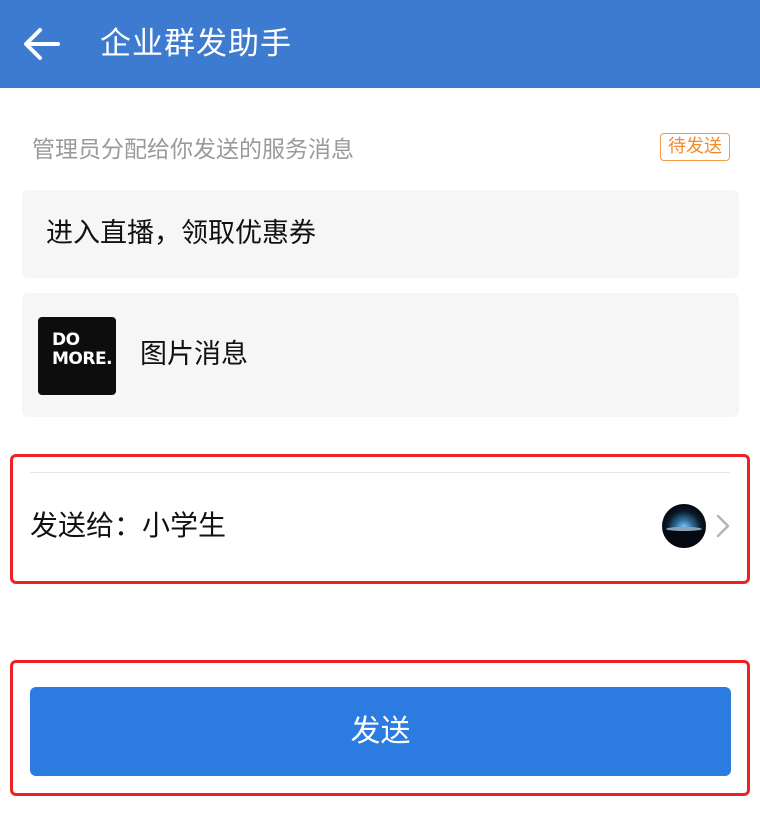 The height and width of the screenshot is (831, 760). I want to click on text-message: 进入直播，领取优惠券, so click(181, 233).